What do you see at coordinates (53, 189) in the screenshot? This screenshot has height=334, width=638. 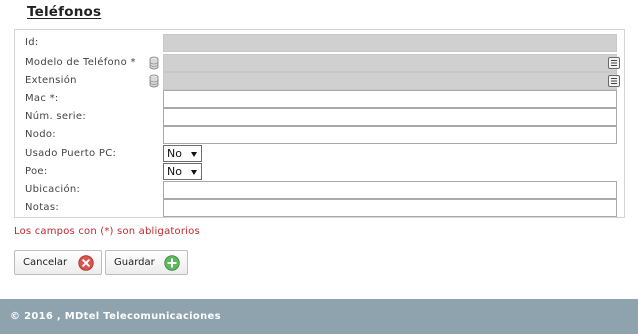 I see `location-label: Ubicación:` at bounding box center [53, 189].